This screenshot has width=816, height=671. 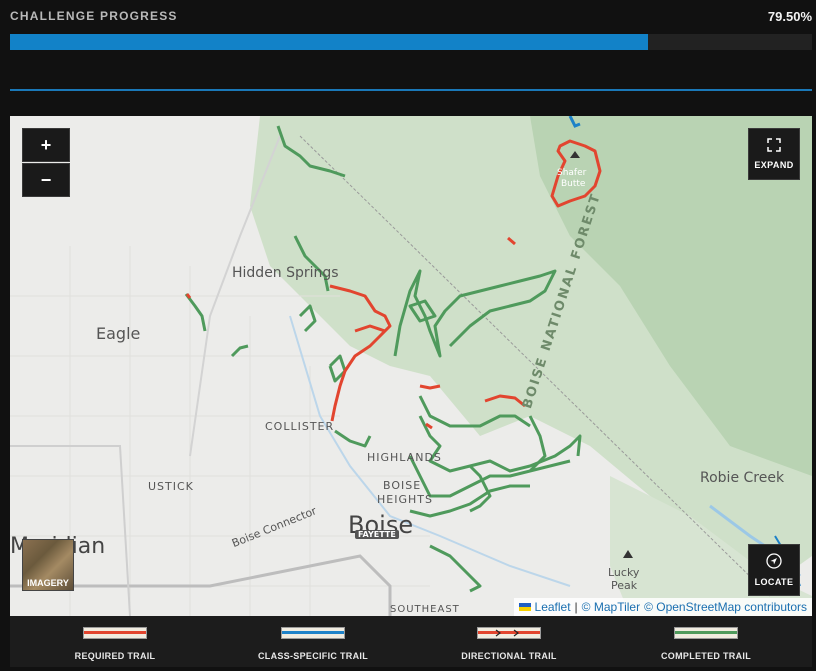 I want to click on zoom-in-button: +, so click(x=46, y=145).